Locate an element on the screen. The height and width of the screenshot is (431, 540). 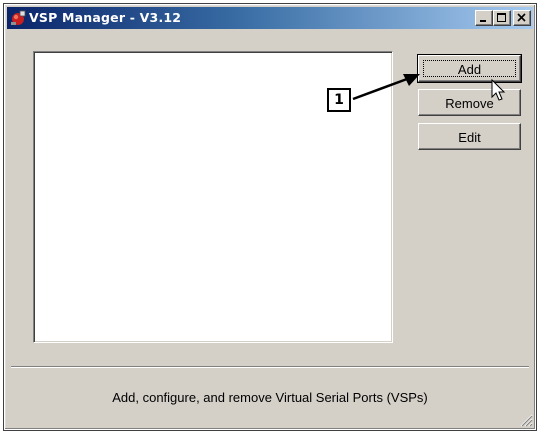
callout-arrow-line is located at coordinates (380, 89).